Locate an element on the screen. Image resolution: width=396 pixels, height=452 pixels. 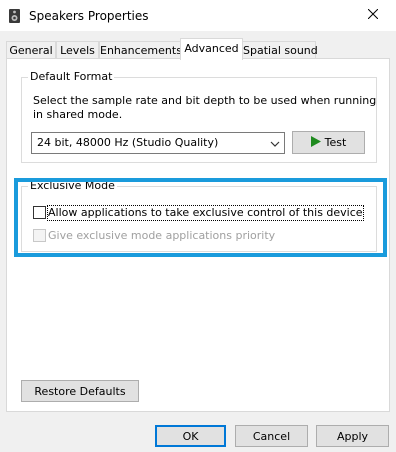
sample-rate-value: 24 bit, 48000 Hz (Studio Quality) is located at coordinates (128, 142).